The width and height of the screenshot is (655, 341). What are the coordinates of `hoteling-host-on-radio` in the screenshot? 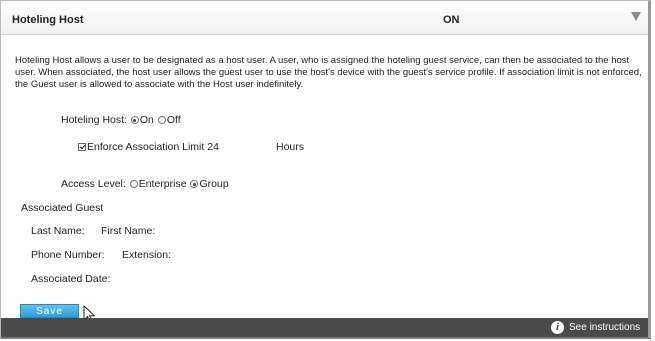 It's located at (134, 120).